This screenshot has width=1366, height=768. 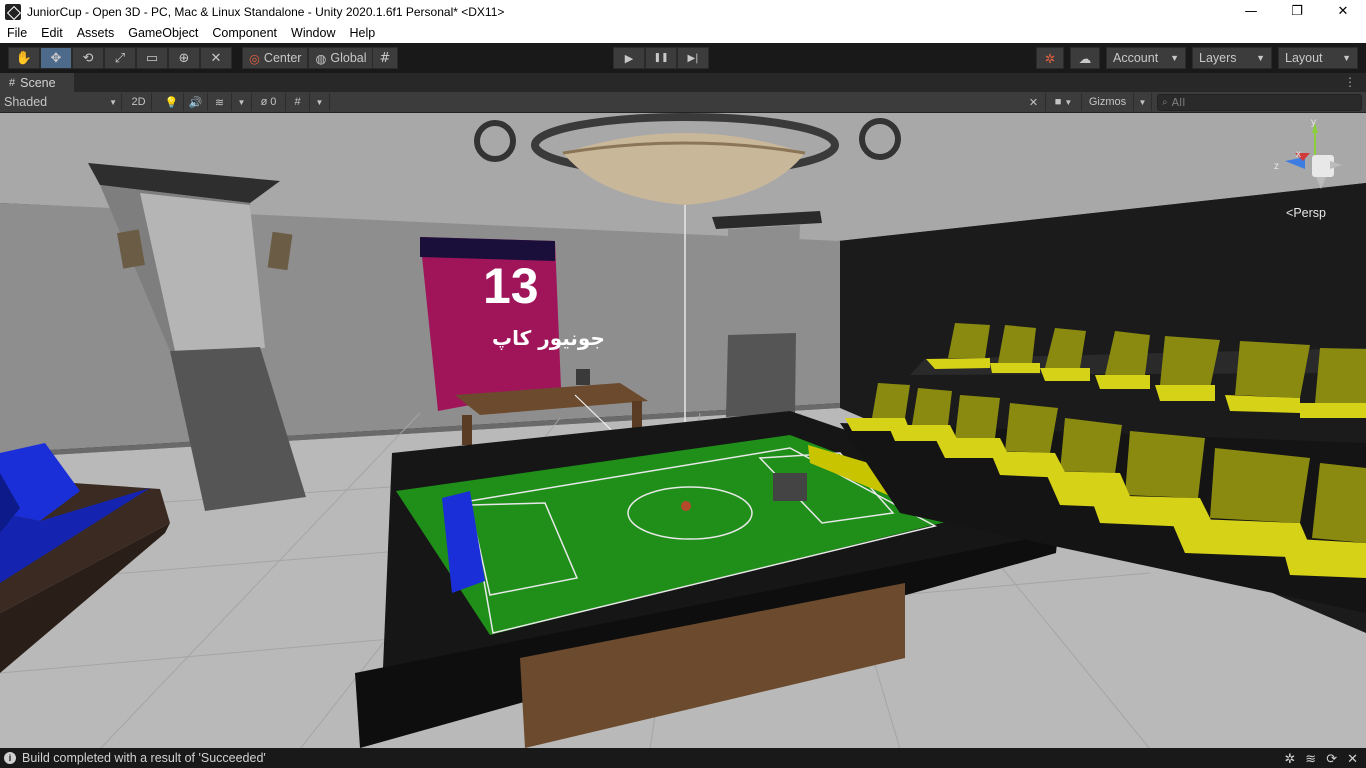 What do you see at coordinates (17, 33) in the screenshot?
I see `menu-file: File` at bounding box center [17, 33].